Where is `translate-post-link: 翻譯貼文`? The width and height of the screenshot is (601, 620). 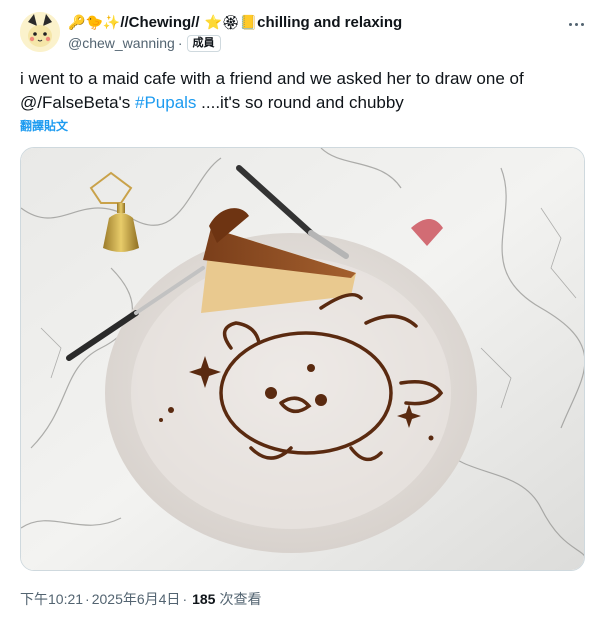 translate-post-link: 翻譯貼文 is located at coordinates (44, 125).